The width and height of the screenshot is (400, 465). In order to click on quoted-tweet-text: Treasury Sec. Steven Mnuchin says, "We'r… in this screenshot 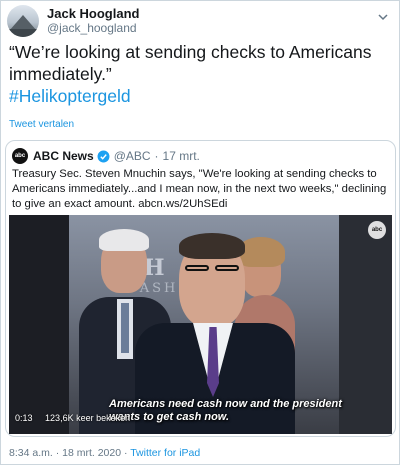, I will do `click(199, 189)`.